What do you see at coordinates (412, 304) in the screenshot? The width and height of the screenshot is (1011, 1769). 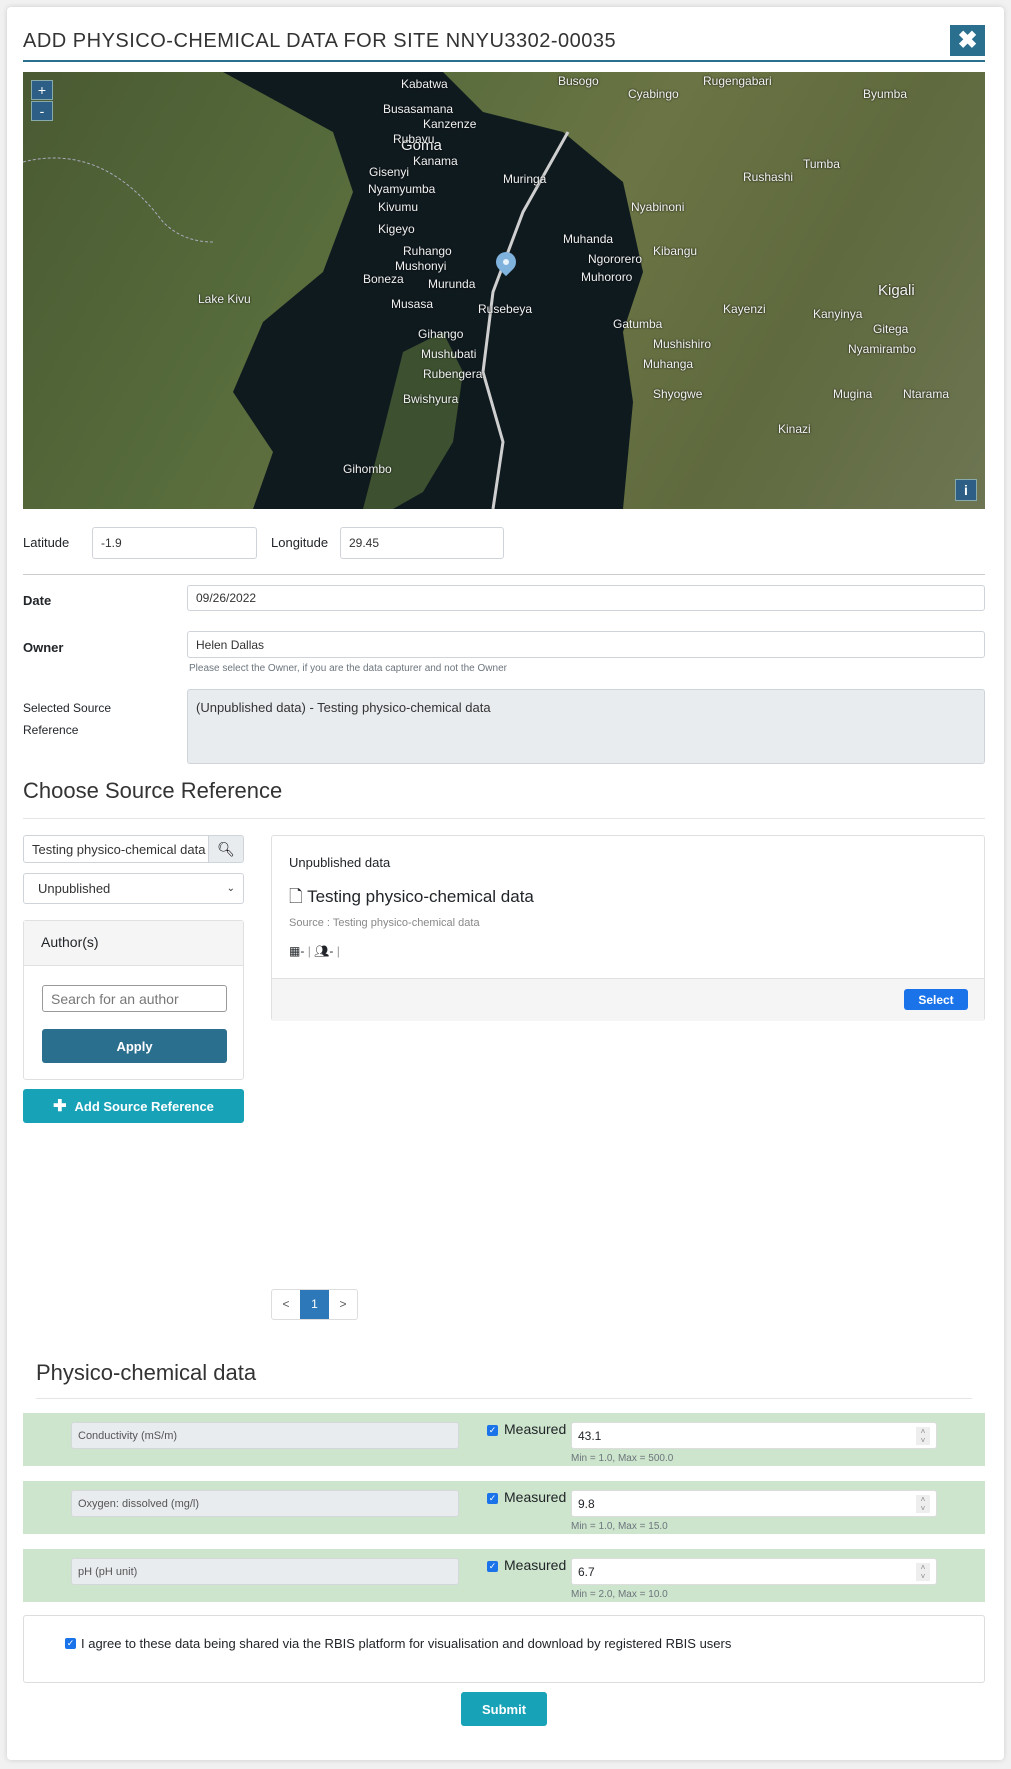 I see `map-place-label: Musasa` at bounding box center [412, 304].